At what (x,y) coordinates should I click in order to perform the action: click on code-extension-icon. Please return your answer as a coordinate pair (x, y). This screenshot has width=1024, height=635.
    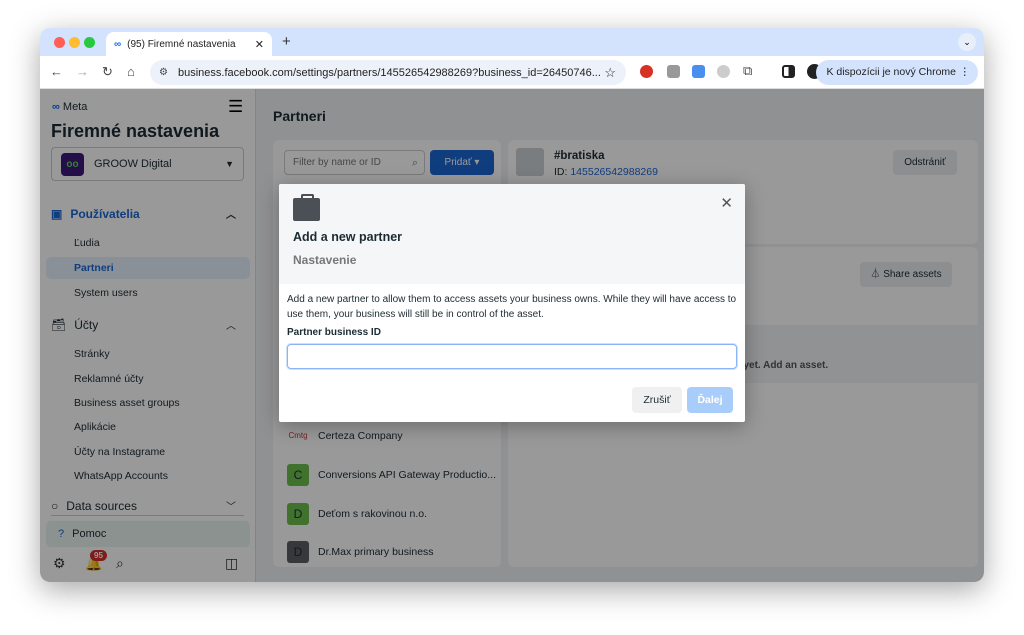
    Looking at the image, I should click on (673, 71).